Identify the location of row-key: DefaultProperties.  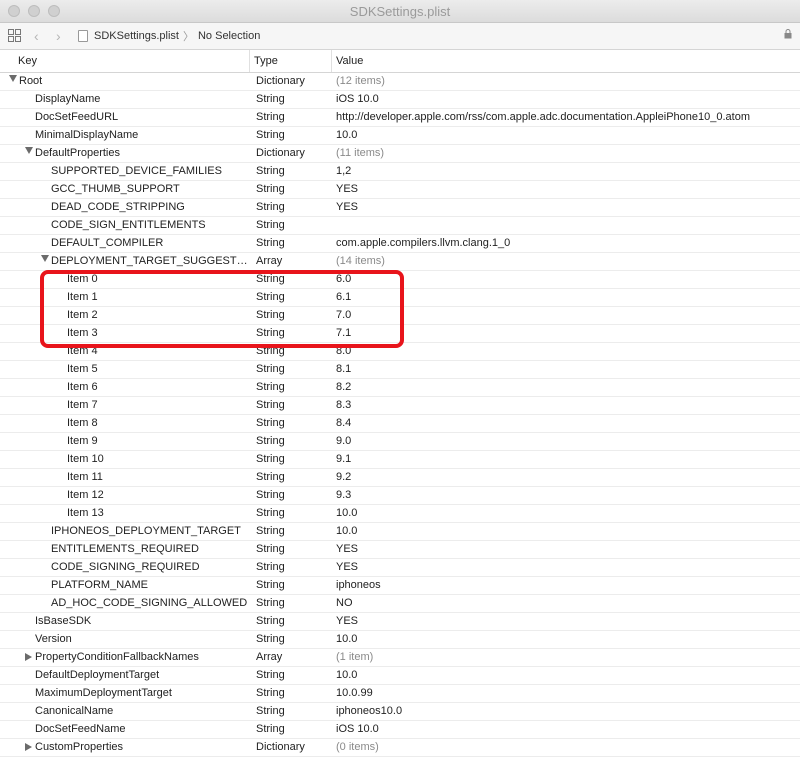
(141, 153).